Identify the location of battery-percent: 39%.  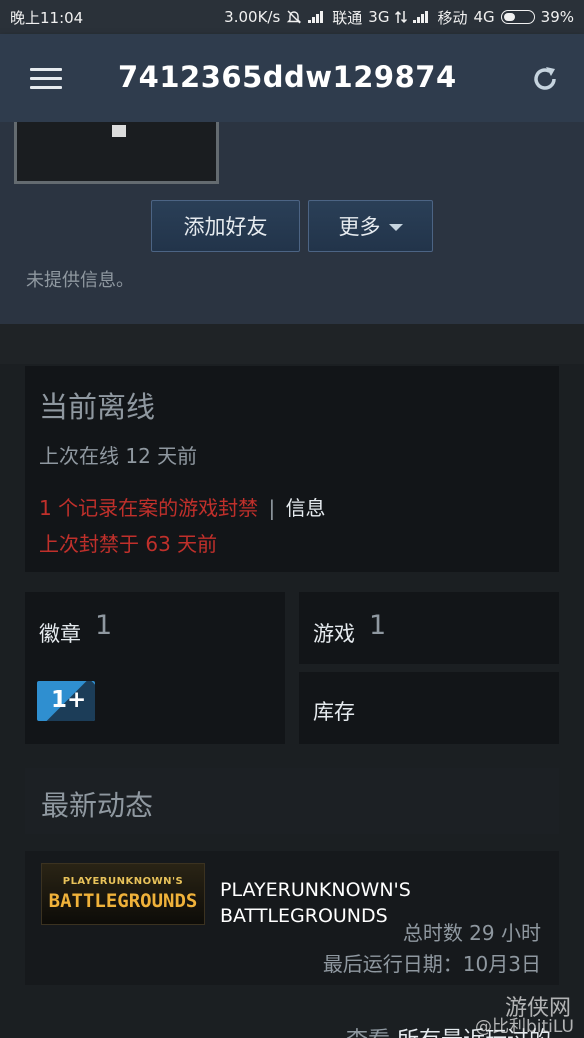
(557, 17).